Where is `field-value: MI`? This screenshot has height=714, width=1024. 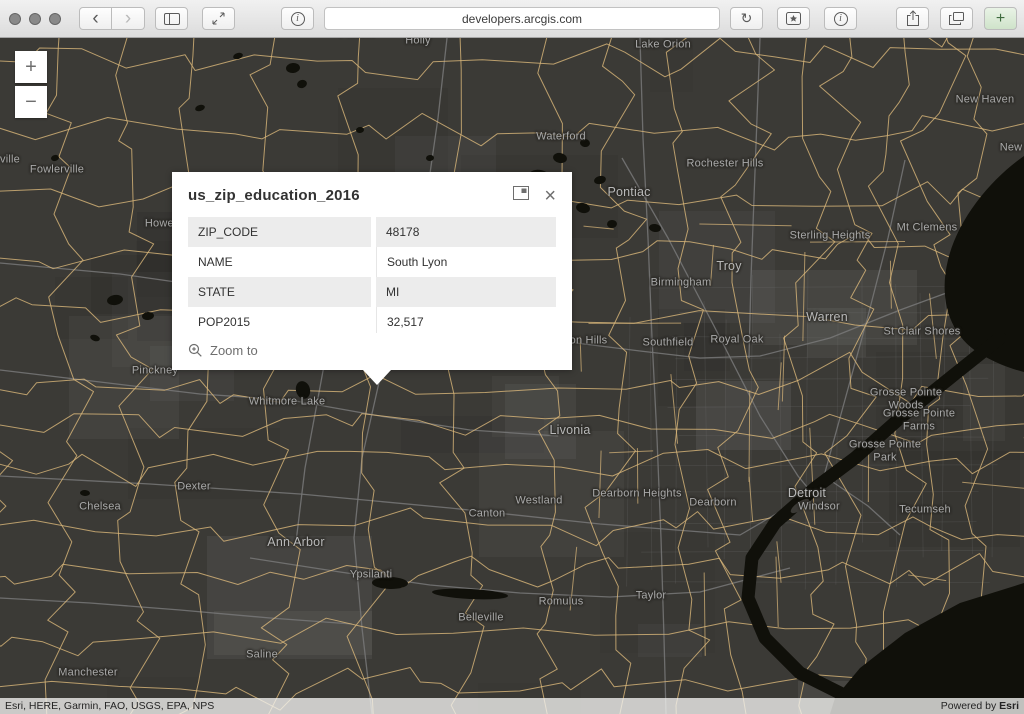 field-value: MI is located at coordinates (466, 292).